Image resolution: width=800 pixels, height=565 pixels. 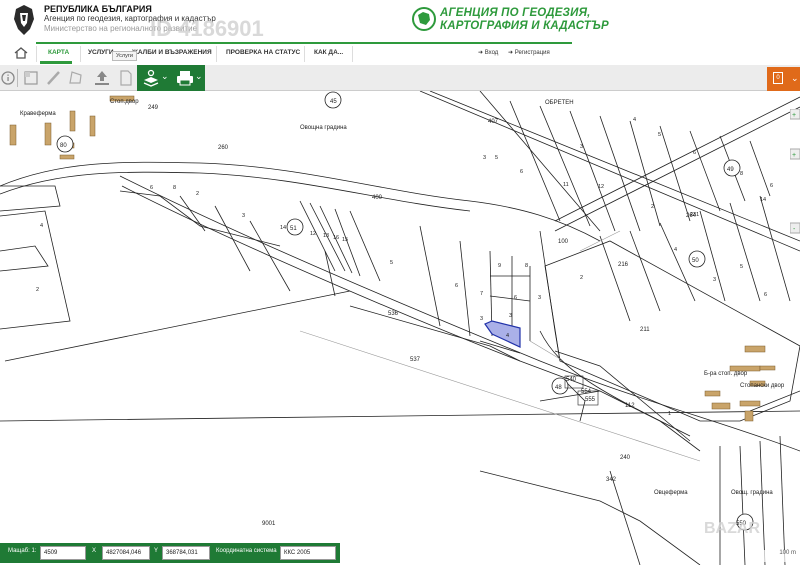 I want to click on svg-text: Стопански двор, so click(x=762, y=386).